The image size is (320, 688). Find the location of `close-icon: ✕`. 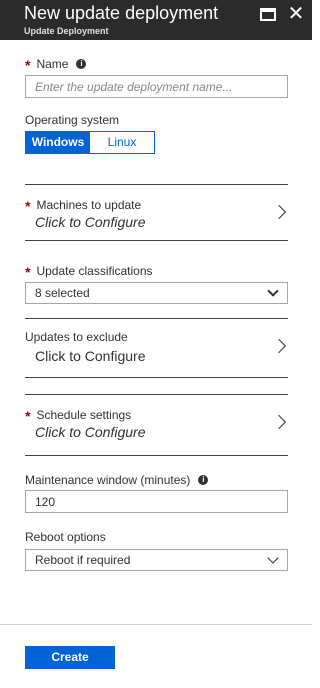

close-icon: ✕ is located at coordinates (296, 14).